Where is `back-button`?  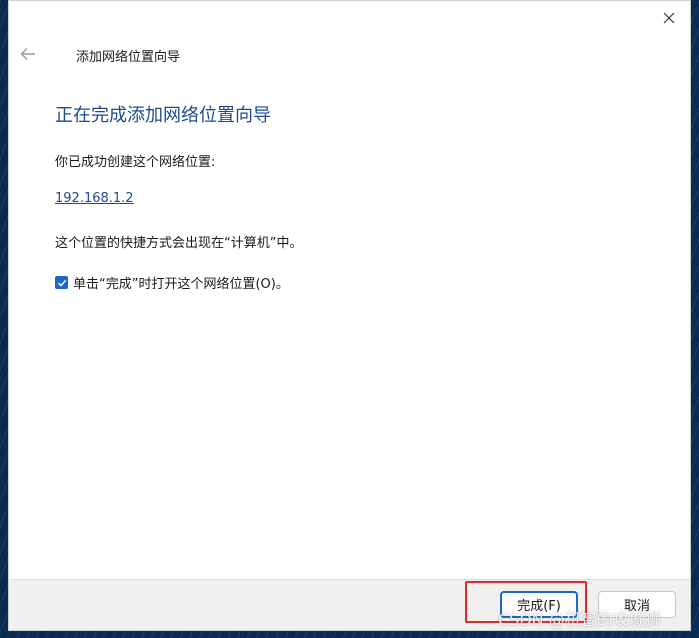 back-button is located at coordinates (28, 54).